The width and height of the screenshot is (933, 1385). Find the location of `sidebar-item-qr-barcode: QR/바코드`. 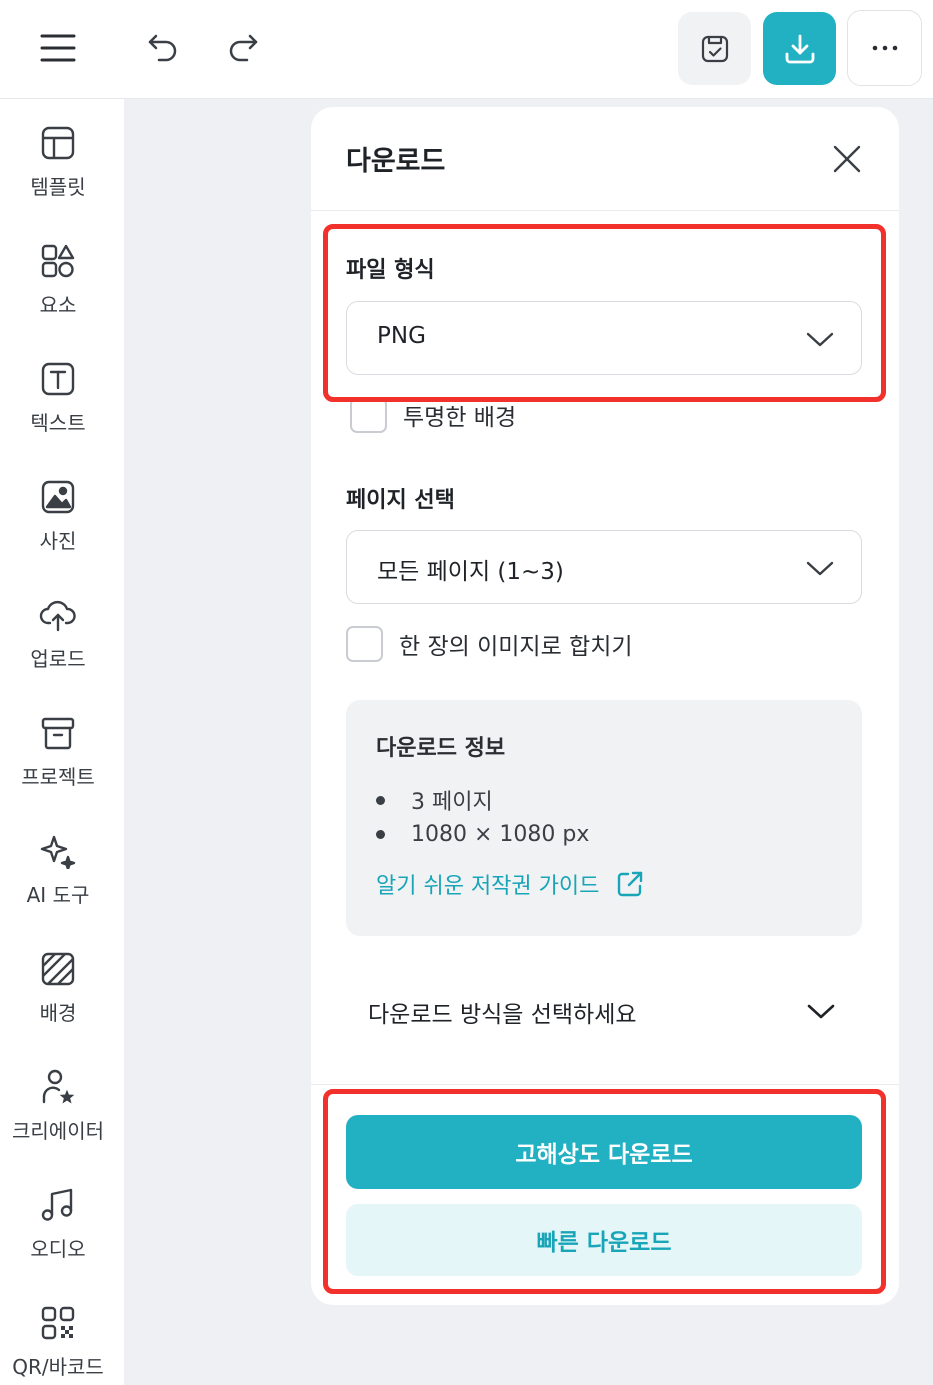

sidebar-item-qr-barcode: QR/바코드 is located at coordinates (58, 1342).